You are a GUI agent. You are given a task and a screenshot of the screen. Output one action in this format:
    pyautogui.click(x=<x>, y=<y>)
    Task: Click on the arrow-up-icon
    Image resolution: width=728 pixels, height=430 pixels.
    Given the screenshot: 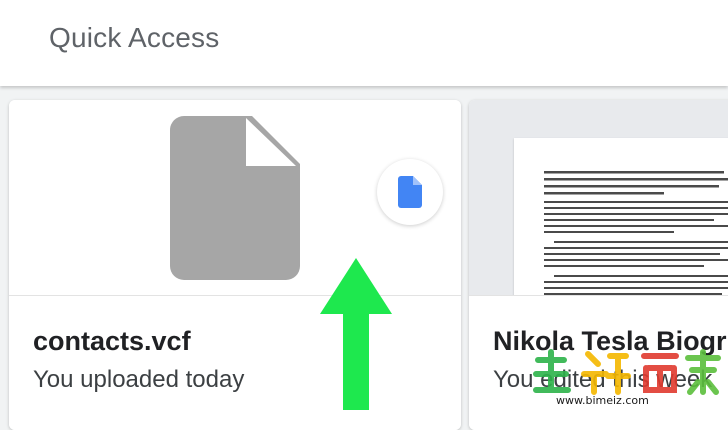 What is the action you would take?
    pyautogui.click(x=356, y=334)
    